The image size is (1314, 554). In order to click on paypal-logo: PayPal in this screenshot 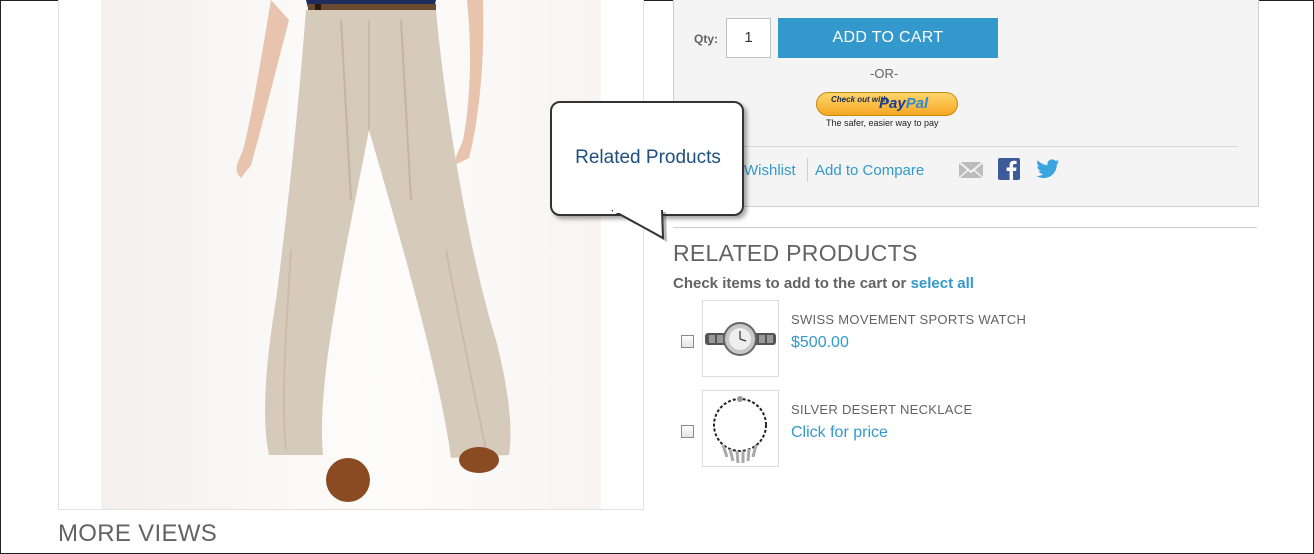, I will do `click(903, 103)`.